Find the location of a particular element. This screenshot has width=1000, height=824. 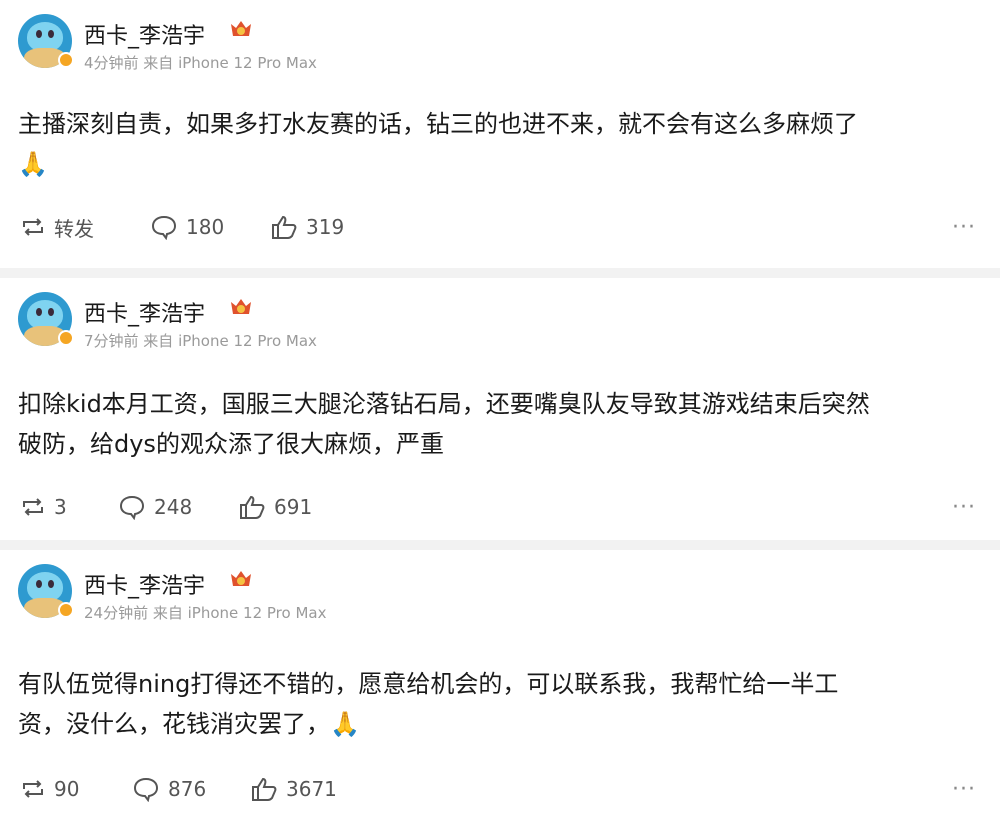

like-count: 3671 is located at coordinates (311, 789).